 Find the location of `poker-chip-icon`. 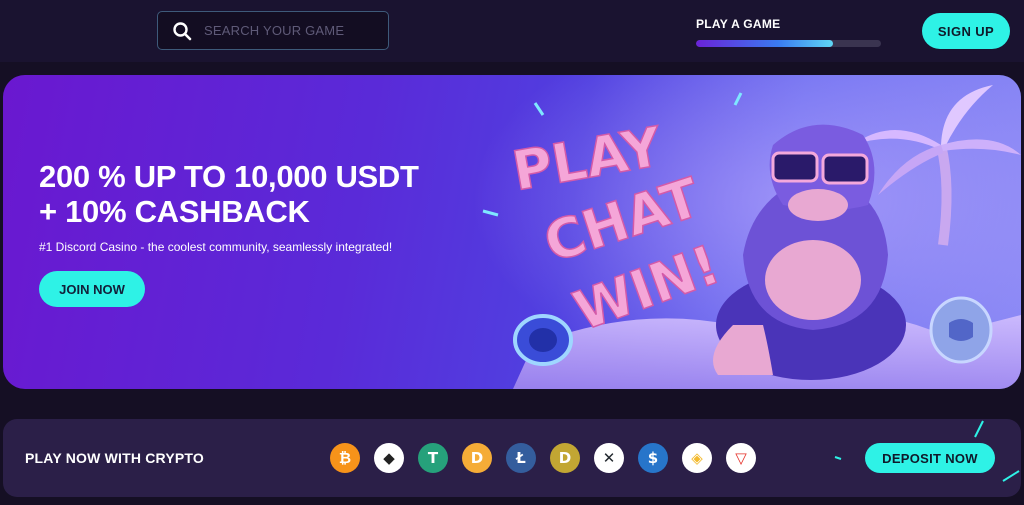

poker-chip-icon is located at coordinates (543, 340).